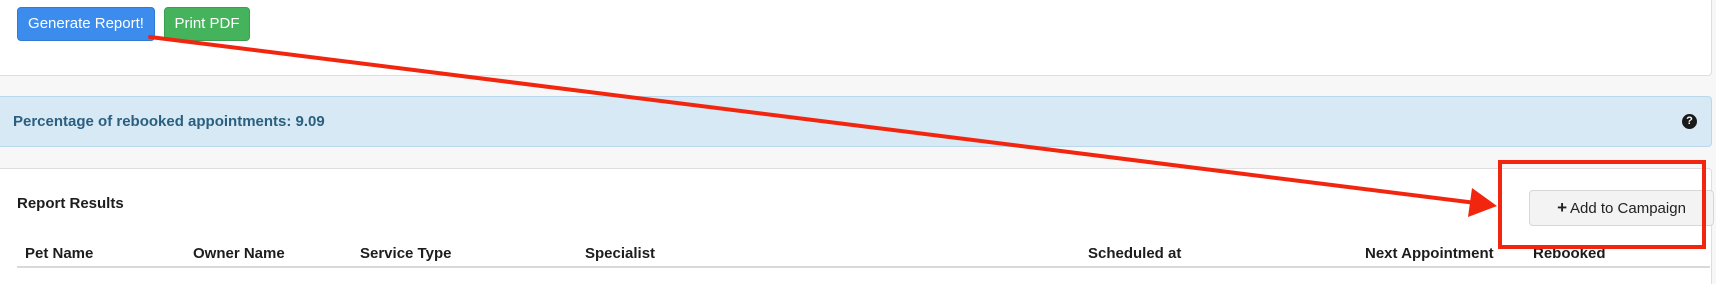 This screenshot has width=1716, height=284. I want to click on question-circle-icon: ?, so click(1689, 121).